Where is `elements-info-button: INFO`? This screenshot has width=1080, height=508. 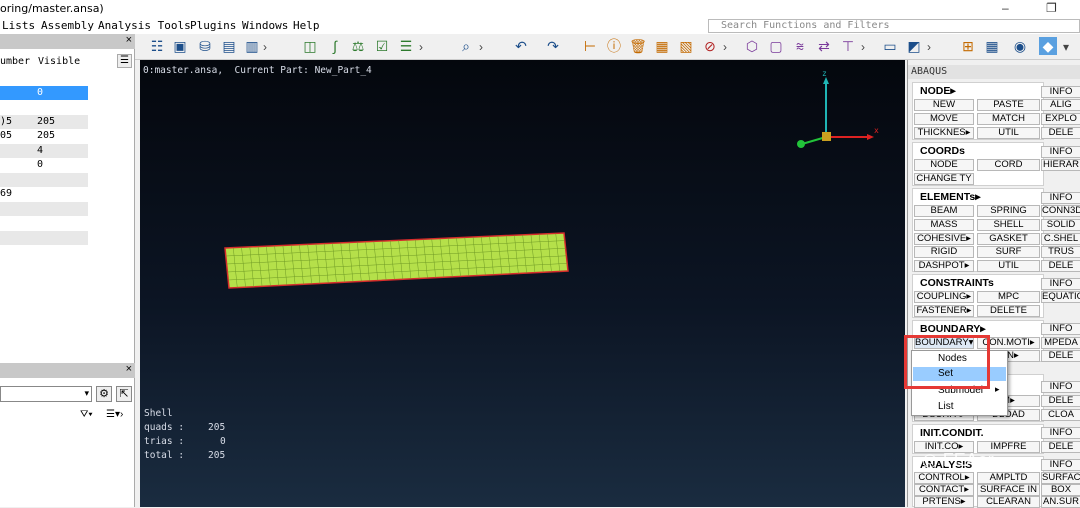 elements-info-button: INFO is located at coordinates (1060, 198).